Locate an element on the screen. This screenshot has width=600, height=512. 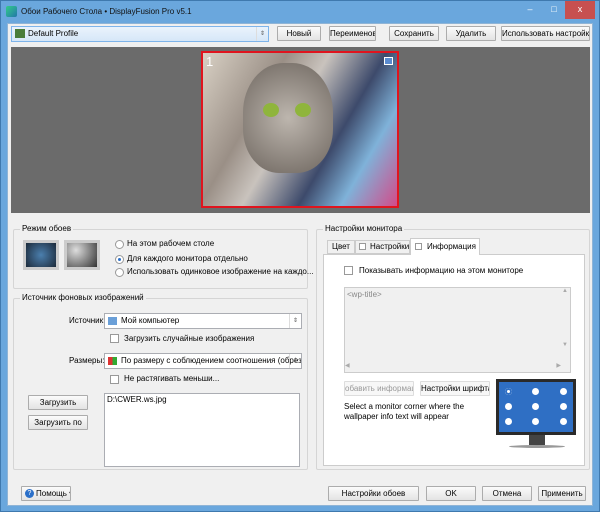
monitor-icon is located at coordinates (388, 61).